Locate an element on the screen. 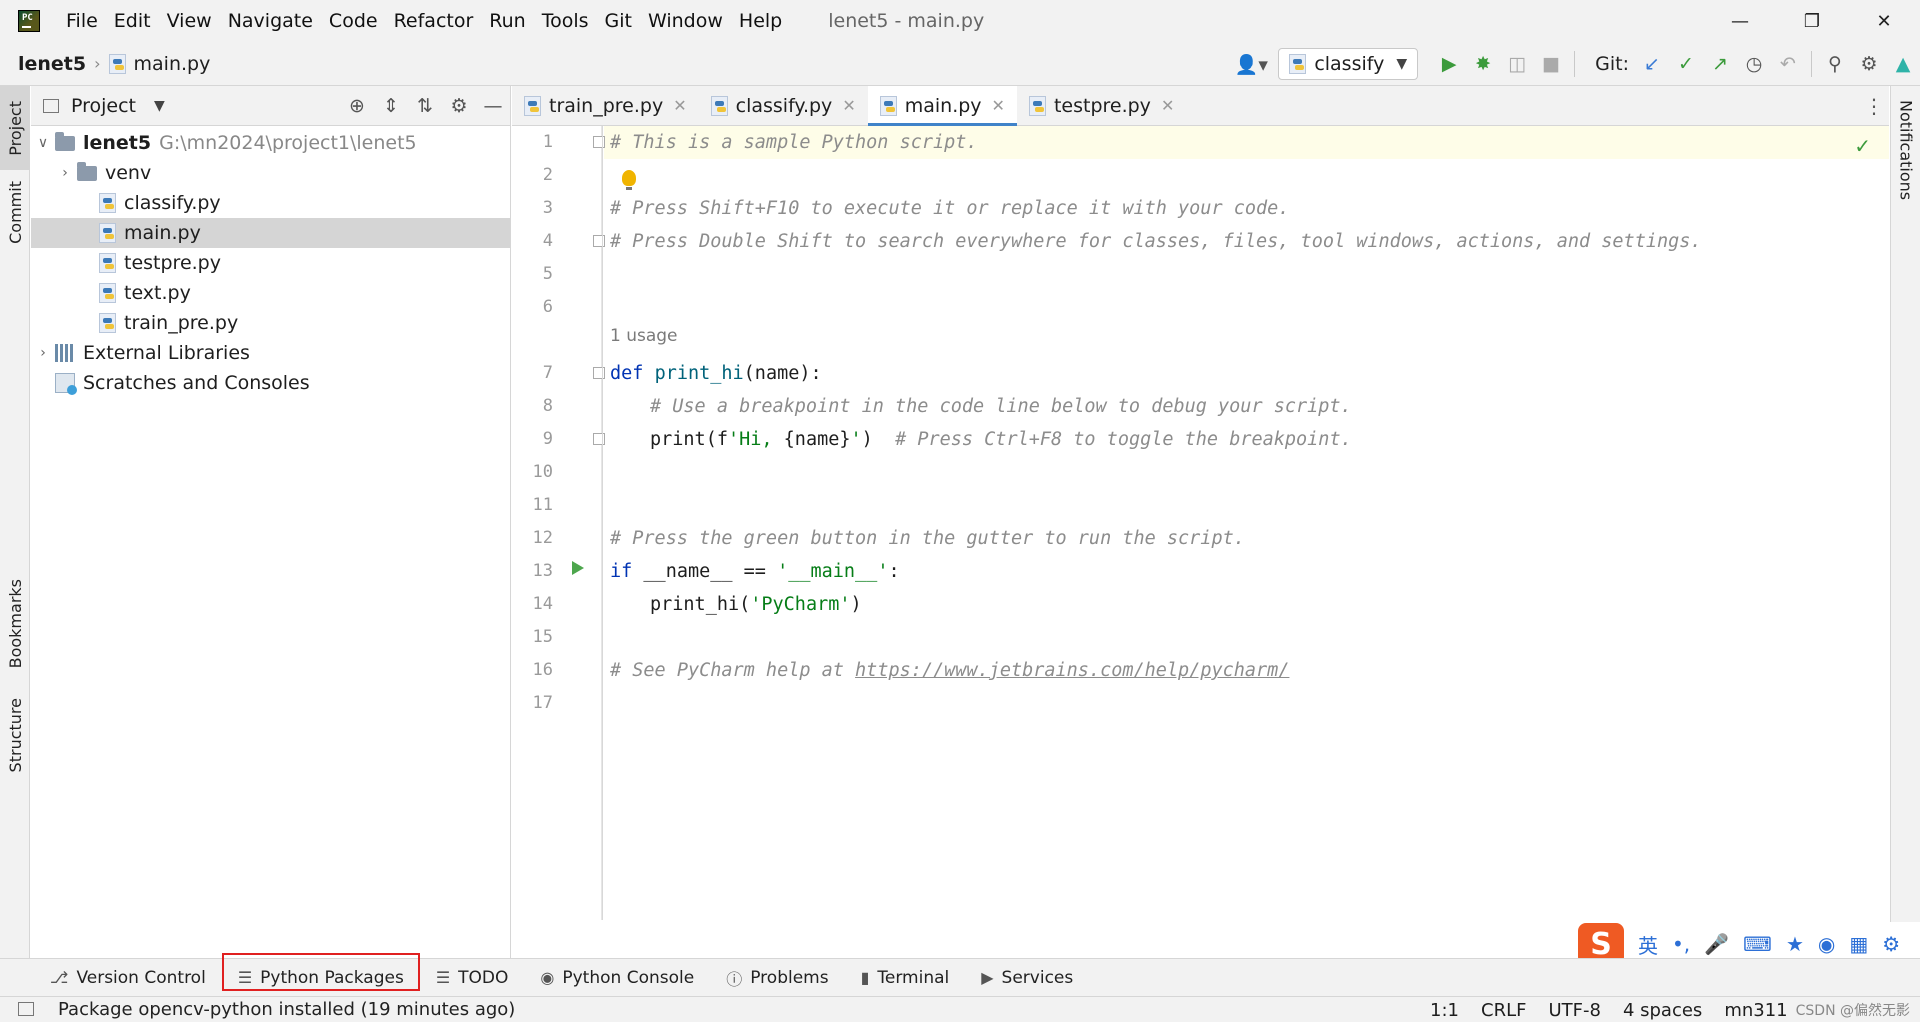  git-history-icon: ◷ is located at coordinates (1754, 64).